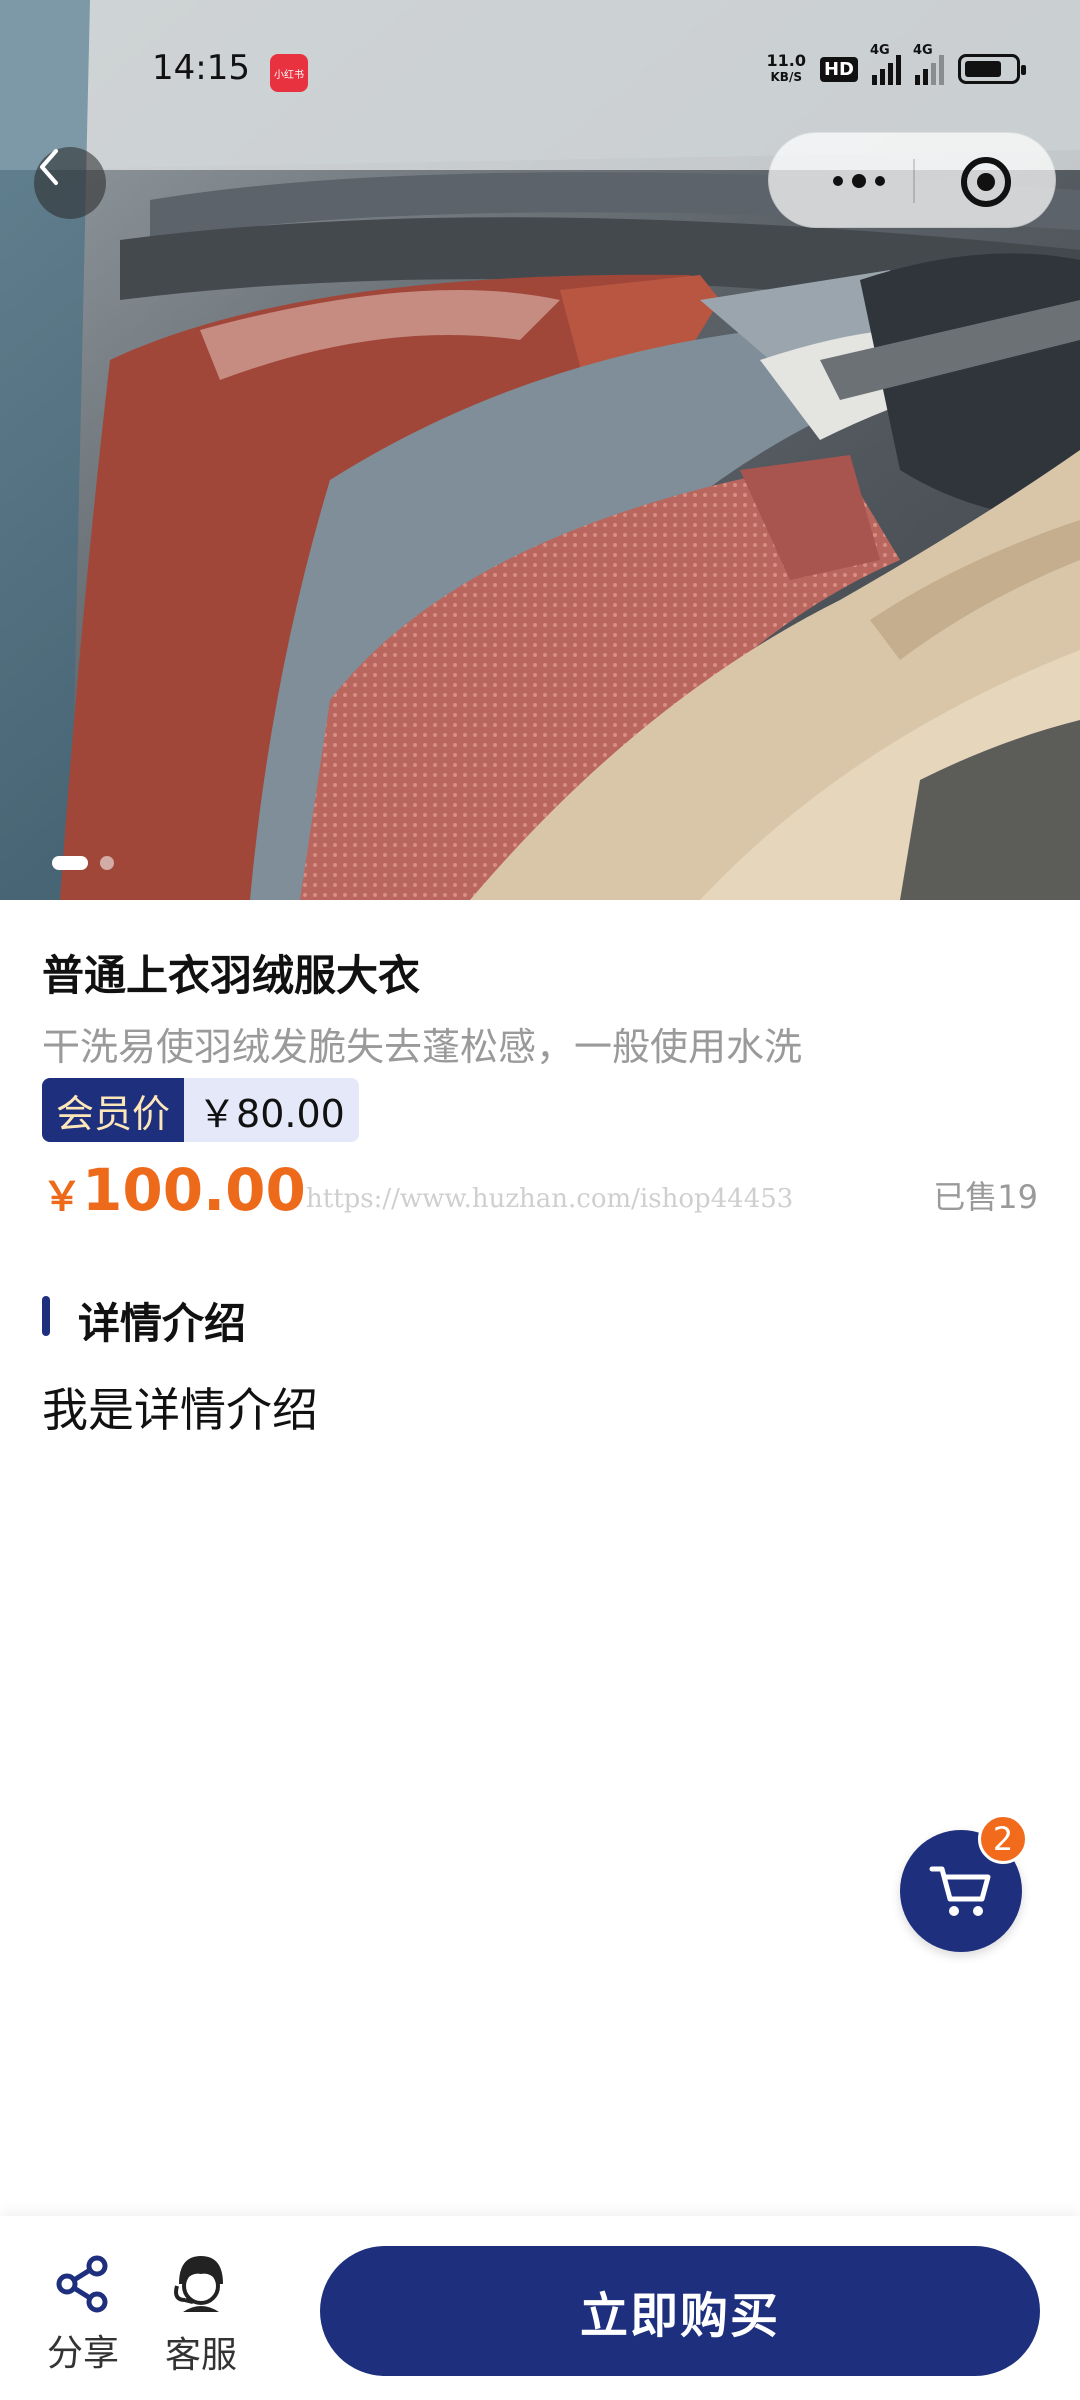 The image size is (1080, 2400). Describe the element at coordinates (680, 2311) in the screenshot. I see `buy-now-button: 立即购买` at that location.